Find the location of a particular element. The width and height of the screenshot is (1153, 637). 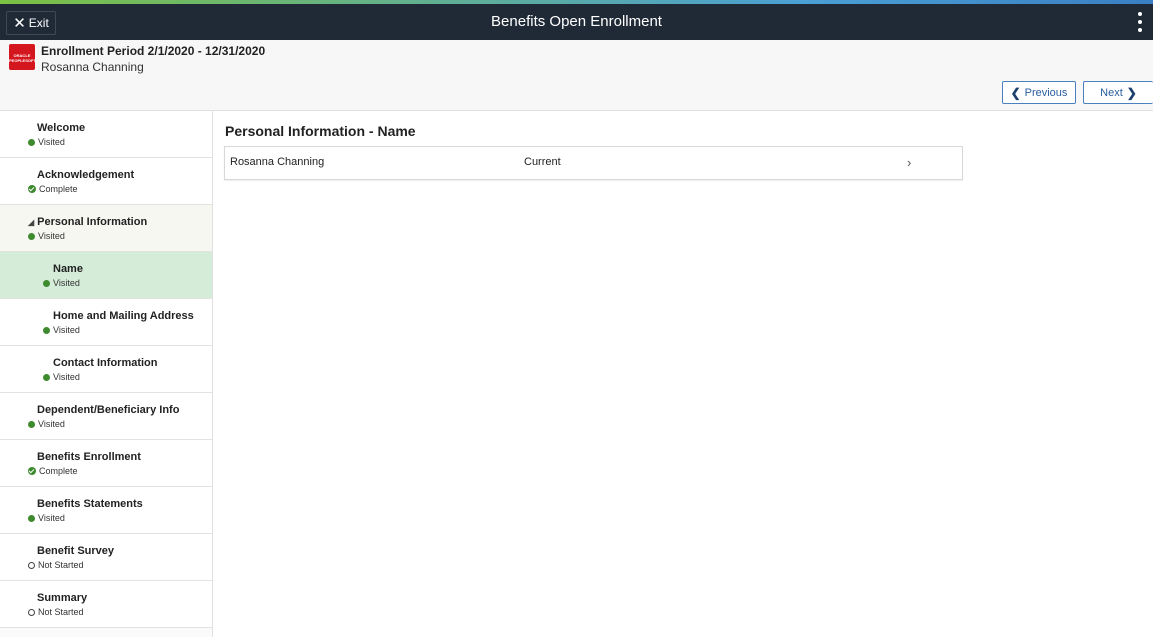

sidebar-item-benefits-enrollment: Benefits Enrollment Complete is located at coordinates (106, 463).